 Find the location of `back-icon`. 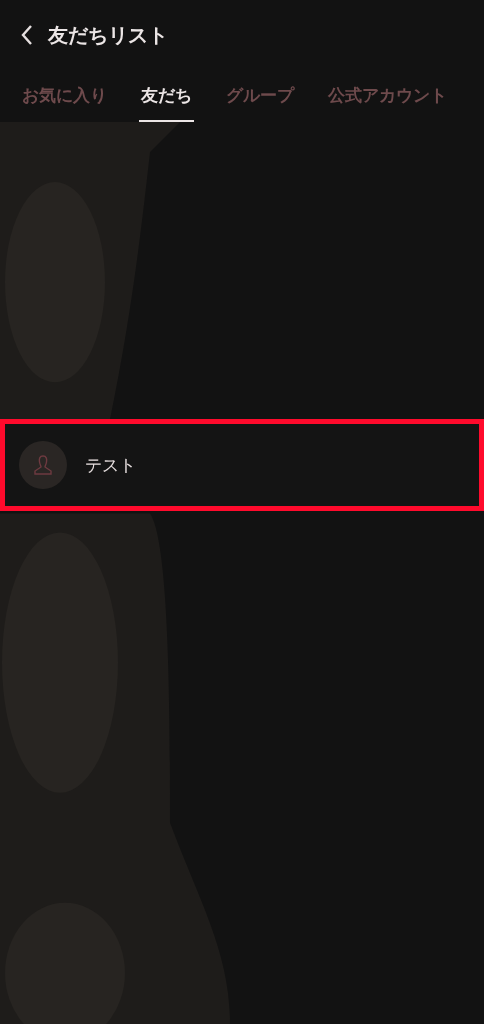

back-icon is located at coordinates (27, 35).